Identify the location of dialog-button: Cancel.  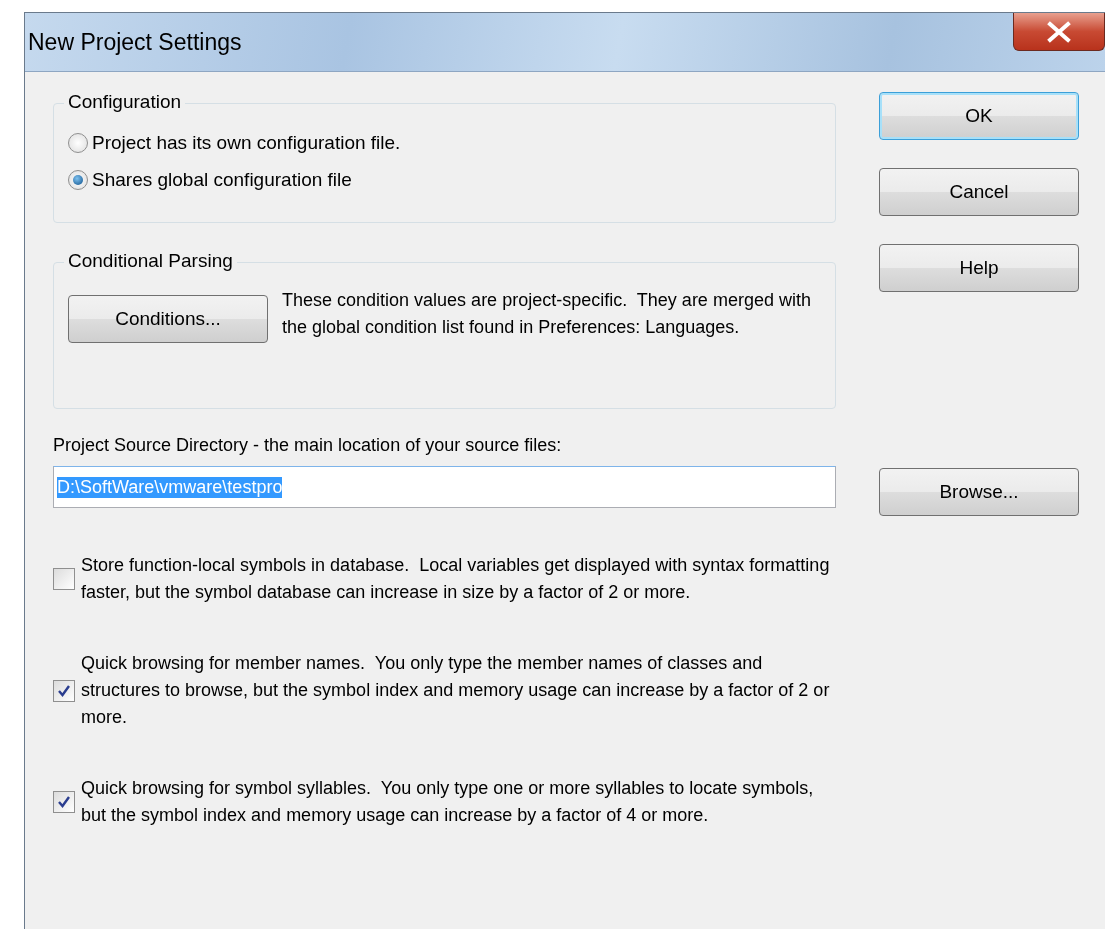
(979, 192).